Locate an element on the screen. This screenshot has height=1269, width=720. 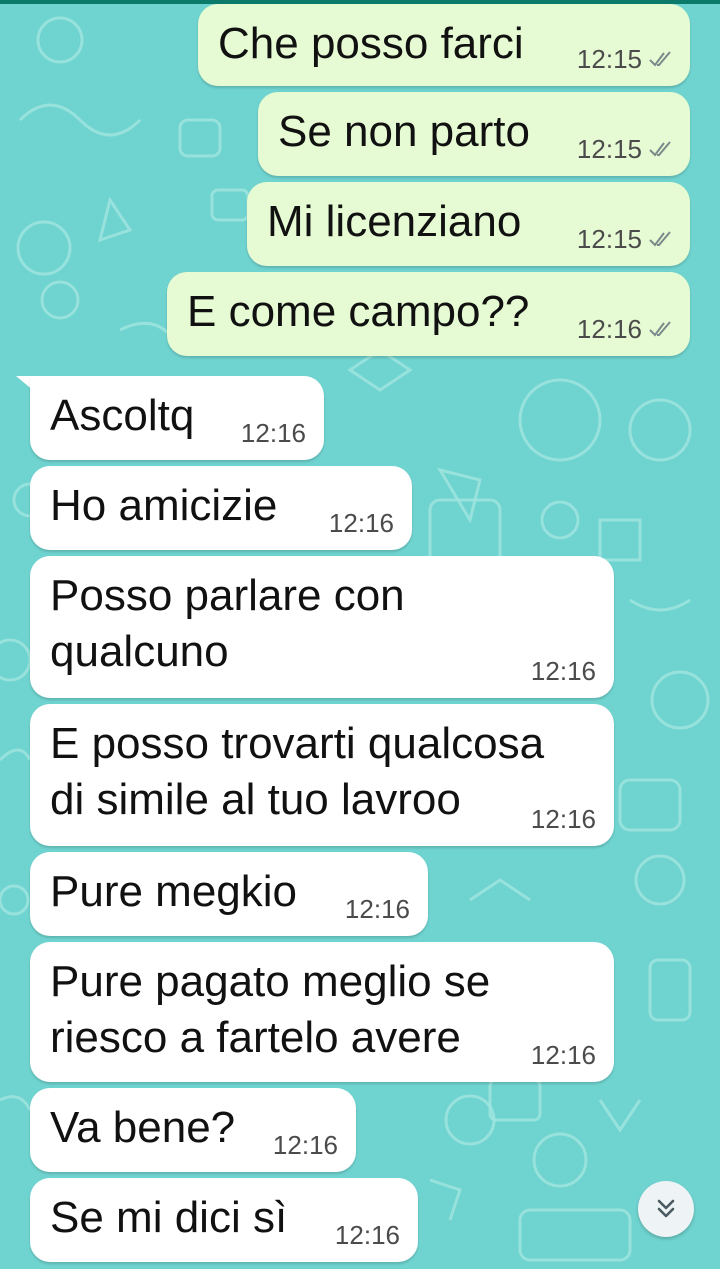
message-text: Ho amicizie is located at coordinates (164, 505).